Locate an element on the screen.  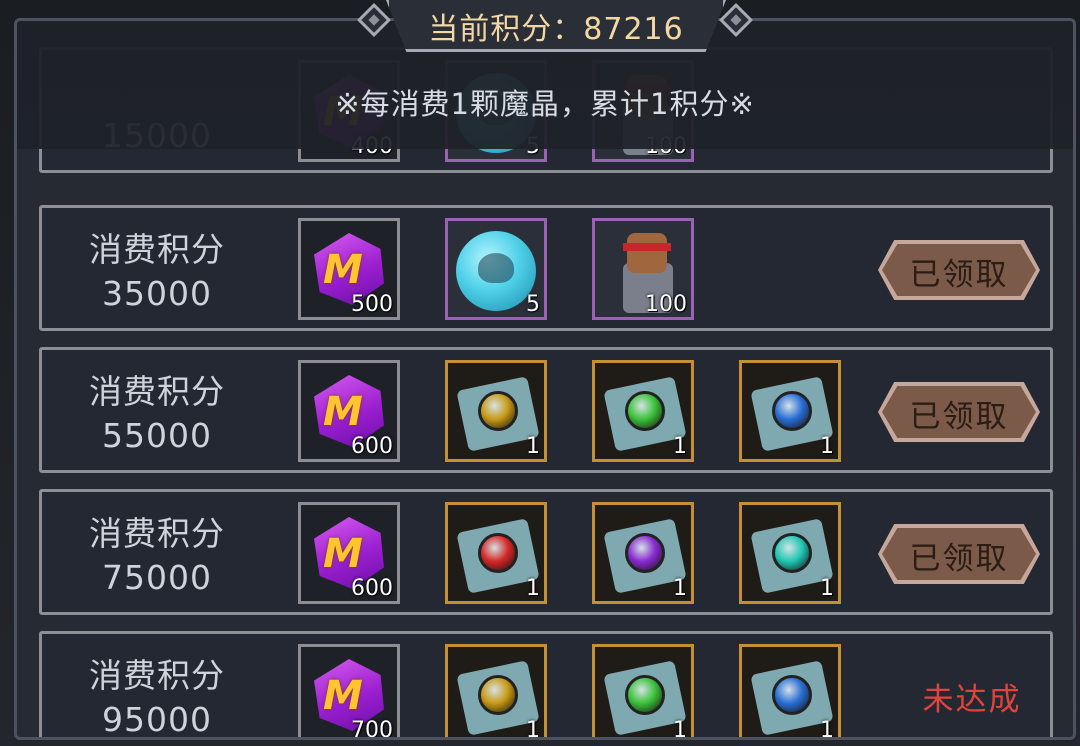
item-count: 500 is located at coordinates (372, 304).